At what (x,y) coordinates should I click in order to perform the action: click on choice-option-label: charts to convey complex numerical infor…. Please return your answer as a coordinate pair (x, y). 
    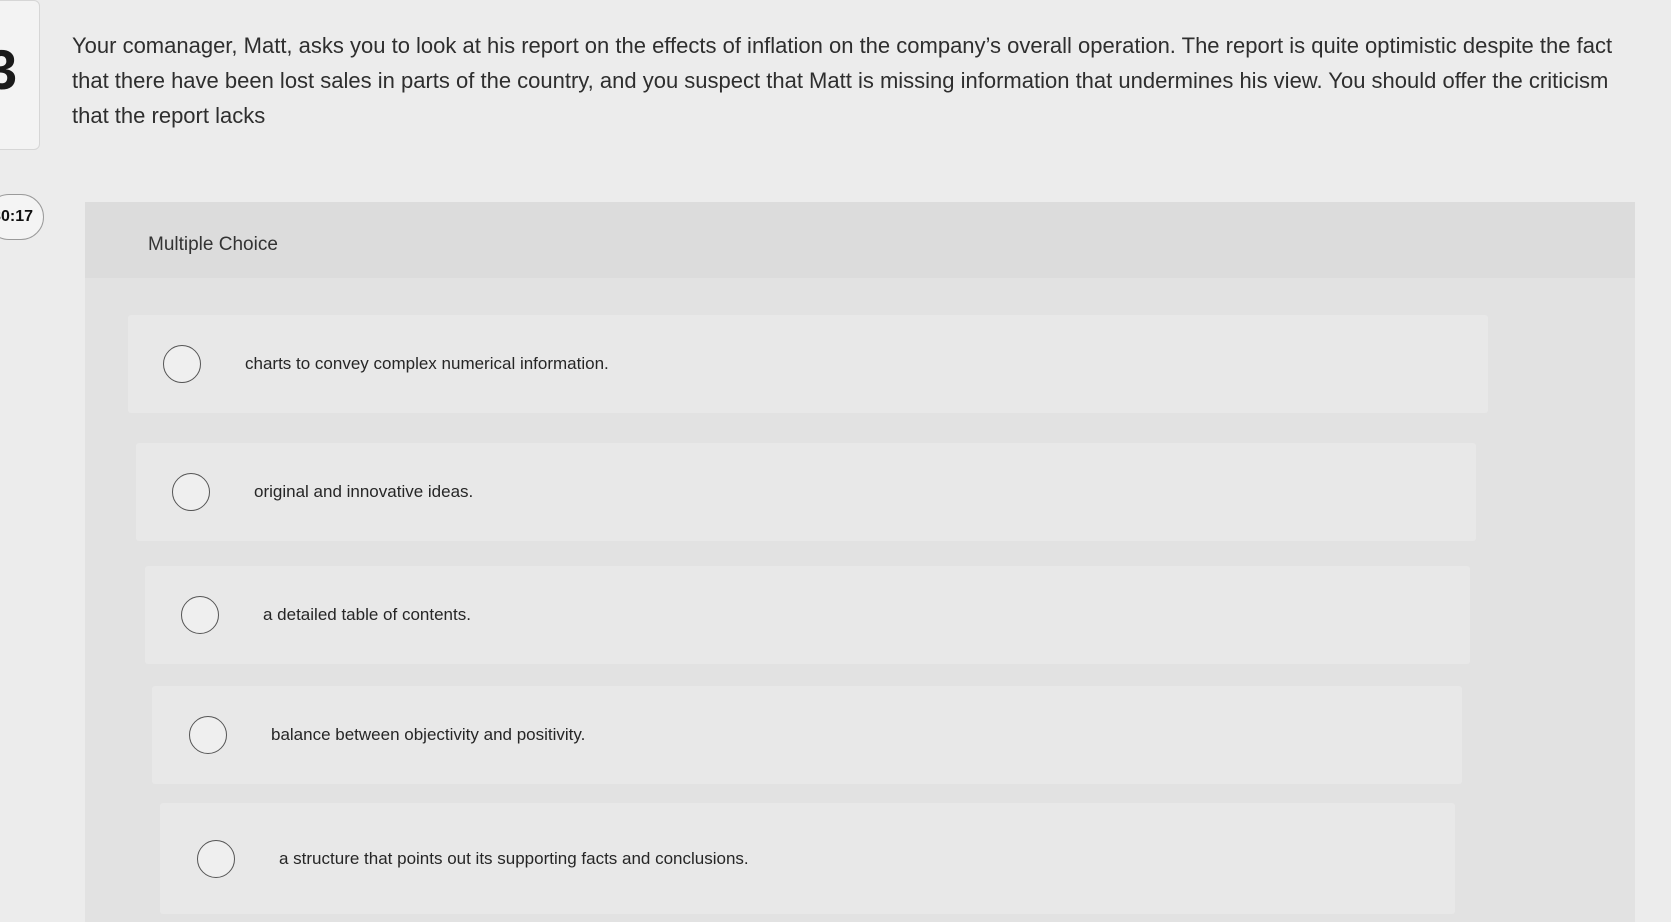
    Looking at the image, I should click on (427, 363).